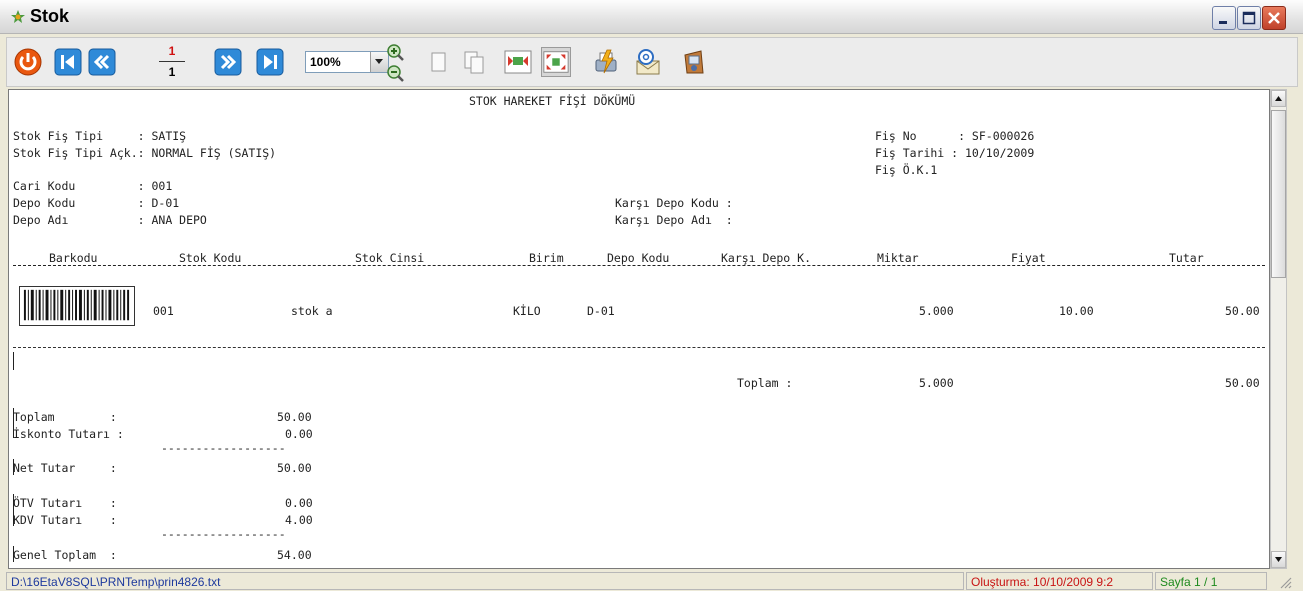 The height and width of the screenshot is (591, 1303). What do you see at coordinates (518, 62) in the screenshot?
I see `fit-page-button` at bounding box center [518, 62].